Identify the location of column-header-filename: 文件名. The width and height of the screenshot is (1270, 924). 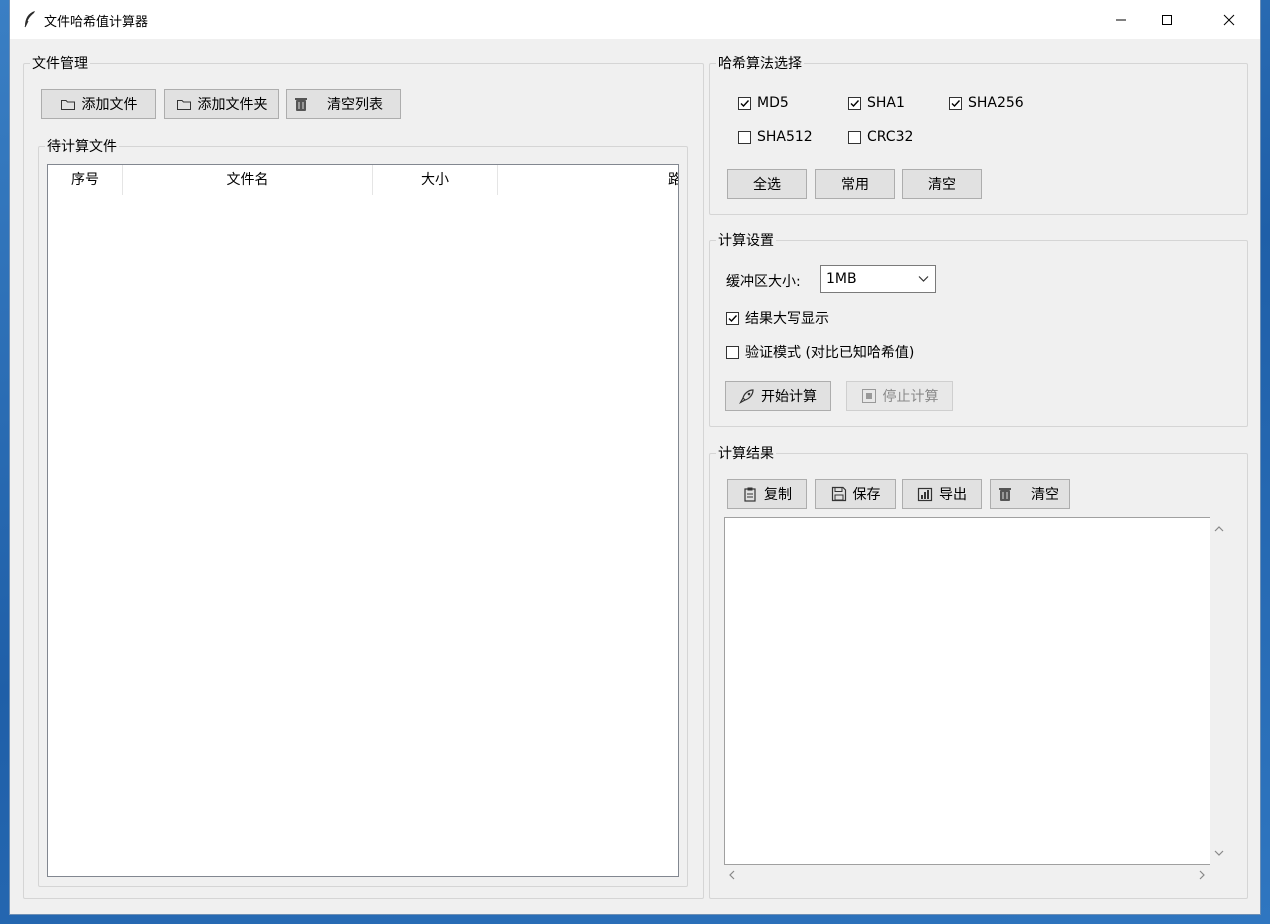
(248, 180).